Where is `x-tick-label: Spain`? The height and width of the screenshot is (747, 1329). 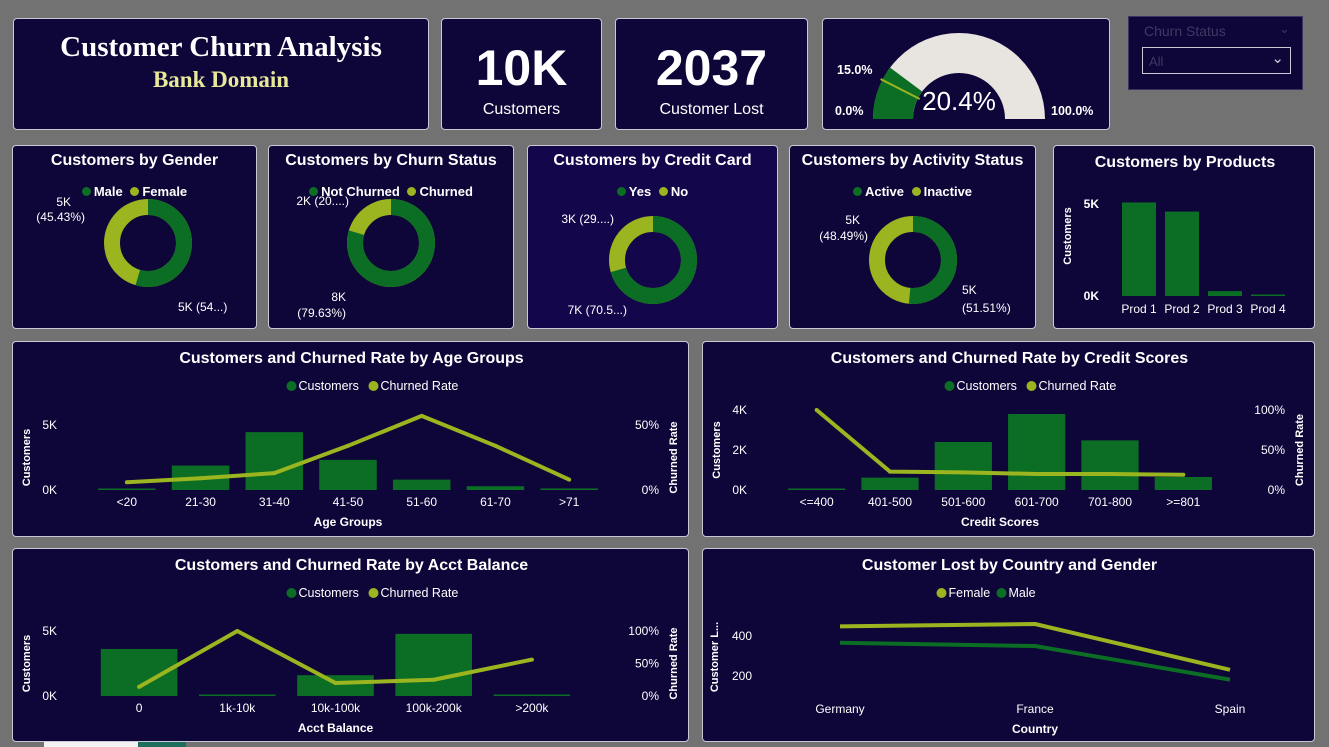
x-tick-label: Spain is located at coordinates (1230, 709).